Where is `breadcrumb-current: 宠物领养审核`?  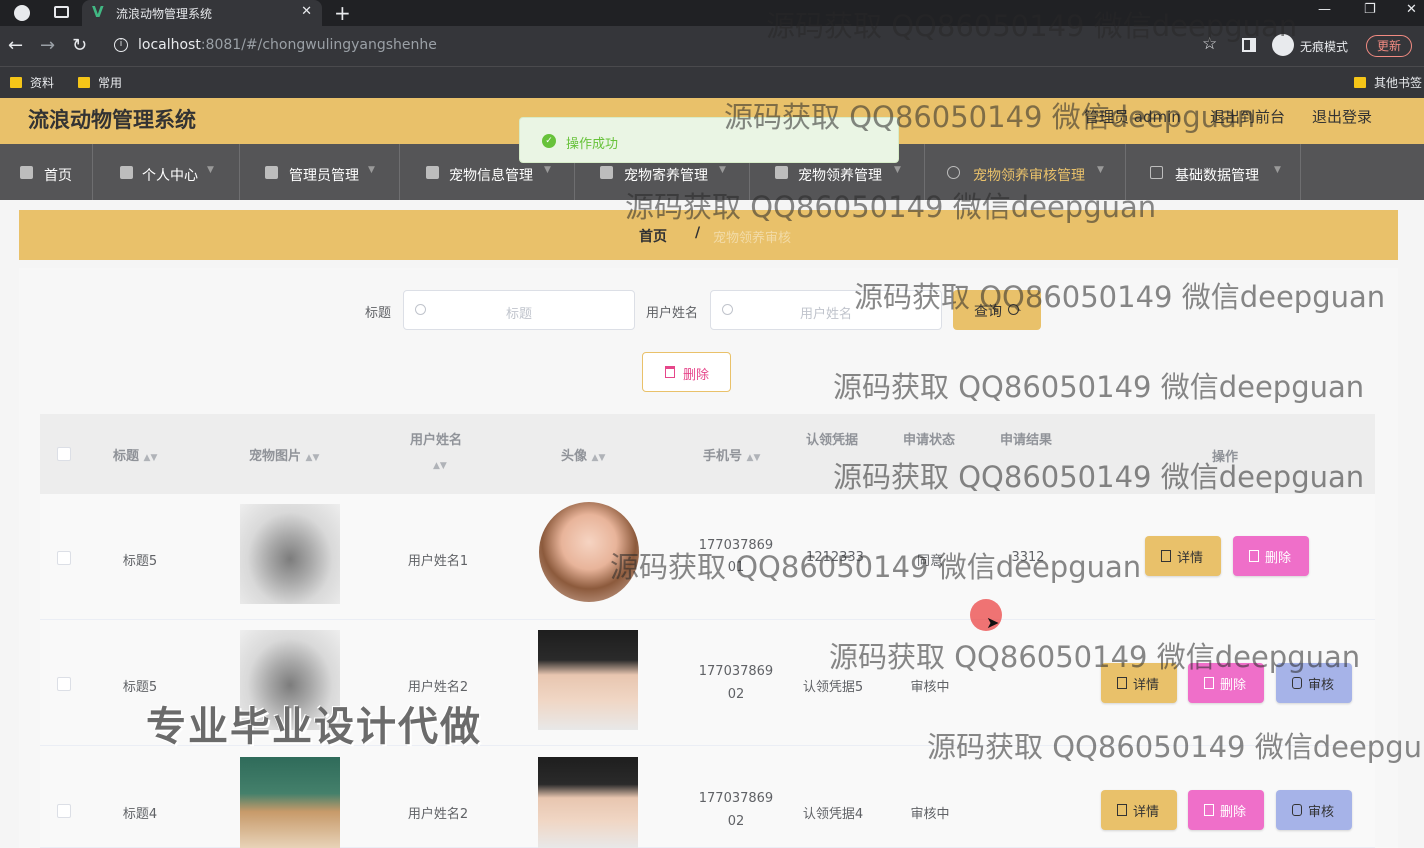
breadcrumb-current: 宠物领养审核 is located at coordinates (752, 238).